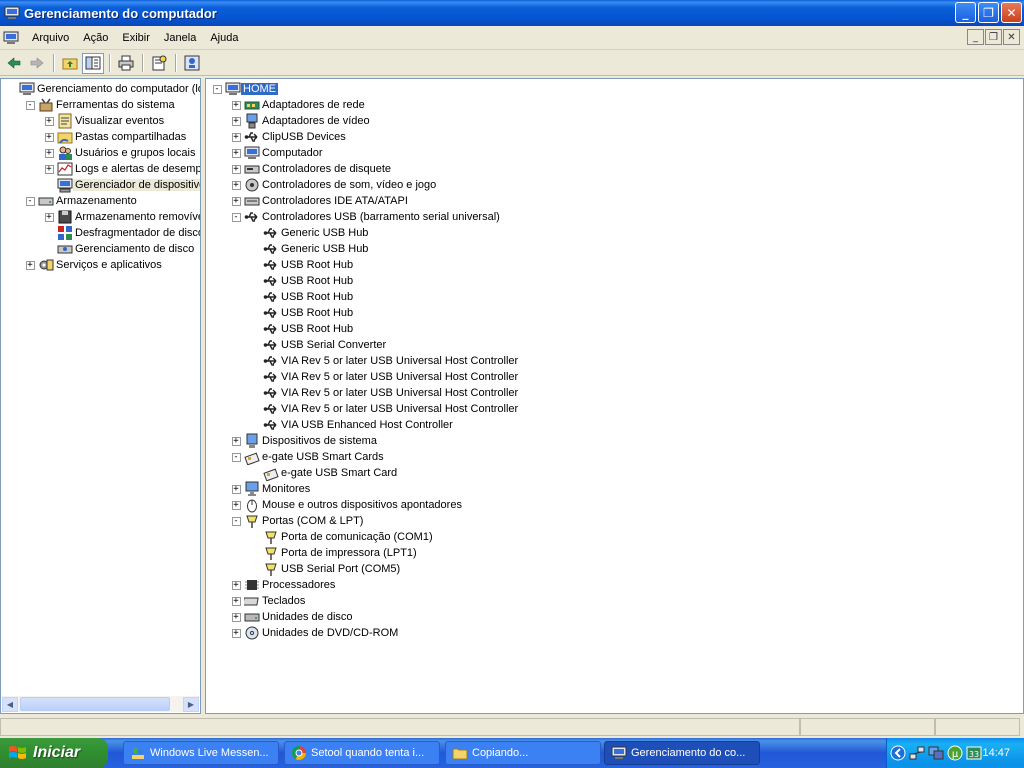 The width and height of the screenshot is (1024, 768). What do you see at coordinates (267, 601) in the screenshot?
I see `device-tree-item: + Teclados` at bounding box center [267, 601].